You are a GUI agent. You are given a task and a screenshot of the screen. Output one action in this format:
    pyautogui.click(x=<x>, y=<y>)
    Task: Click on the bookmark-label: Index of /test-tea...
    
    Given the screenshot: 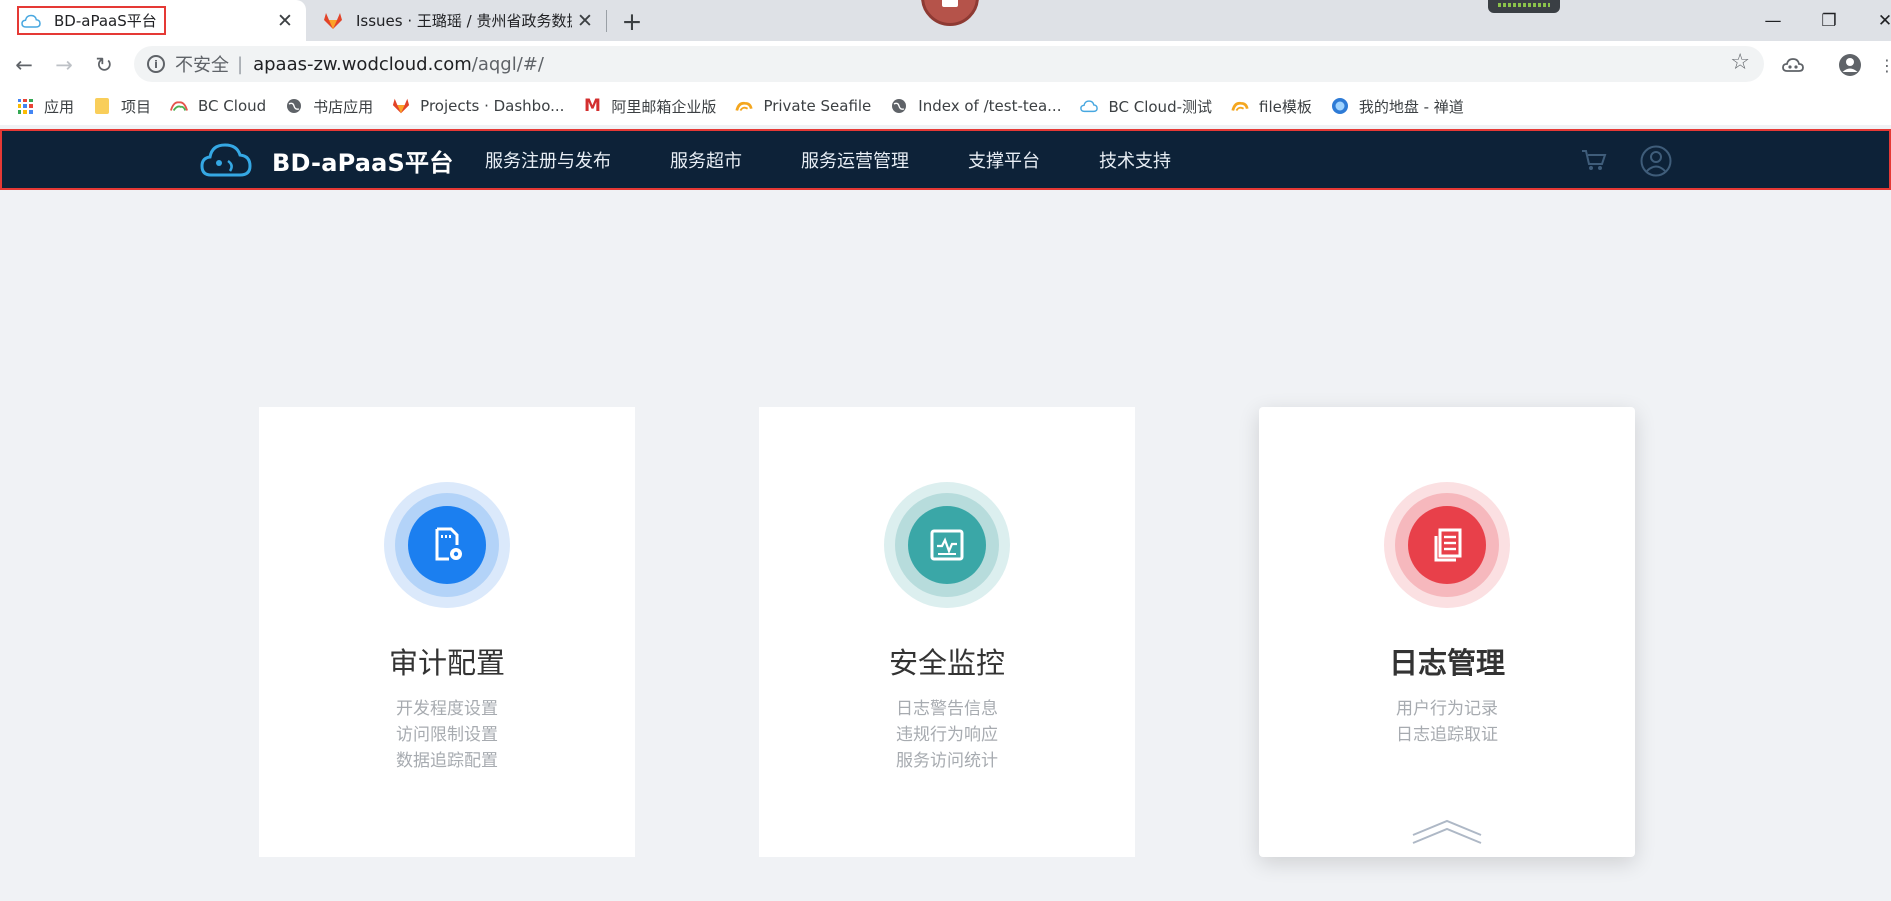 What is the action you would take?
    pyautogui.click(x=990, y=106)
    